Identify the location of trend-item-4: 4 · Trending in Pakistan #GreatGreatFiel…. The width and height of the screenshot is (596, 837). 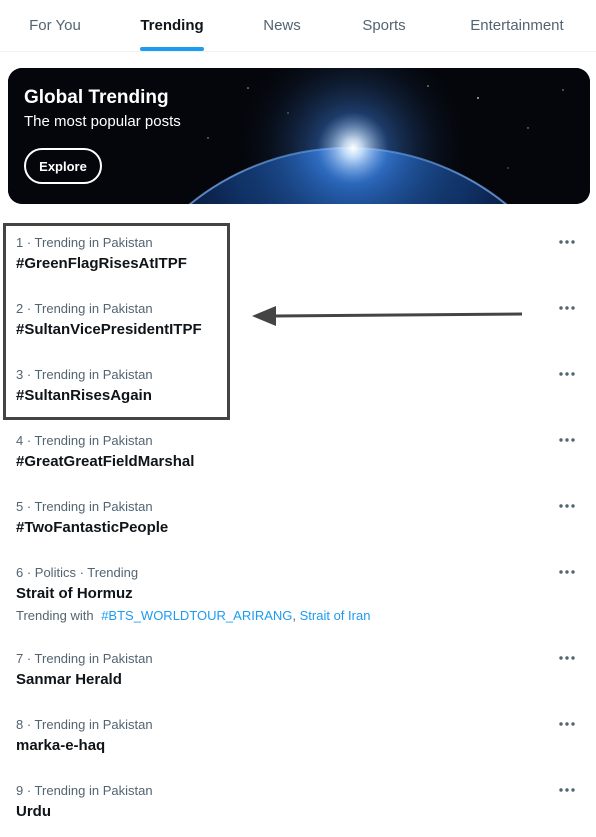
(298, 453).